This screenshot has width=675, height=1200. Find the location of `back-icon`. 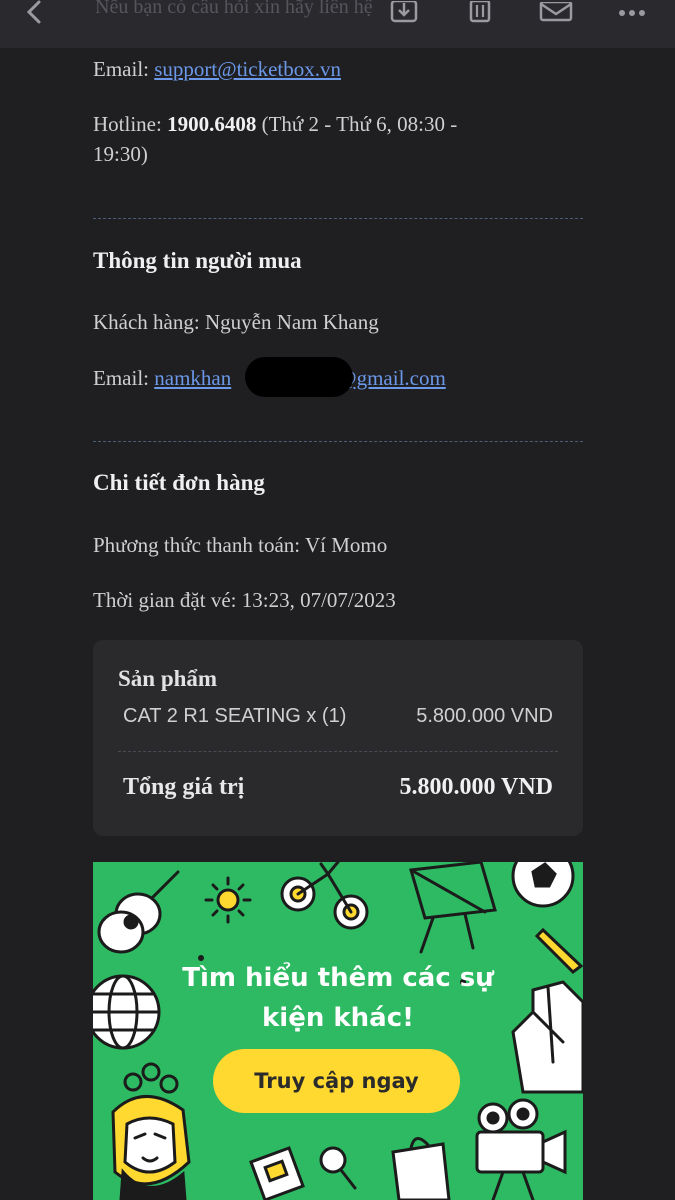

back-icon is located at coordinates (34, 14).